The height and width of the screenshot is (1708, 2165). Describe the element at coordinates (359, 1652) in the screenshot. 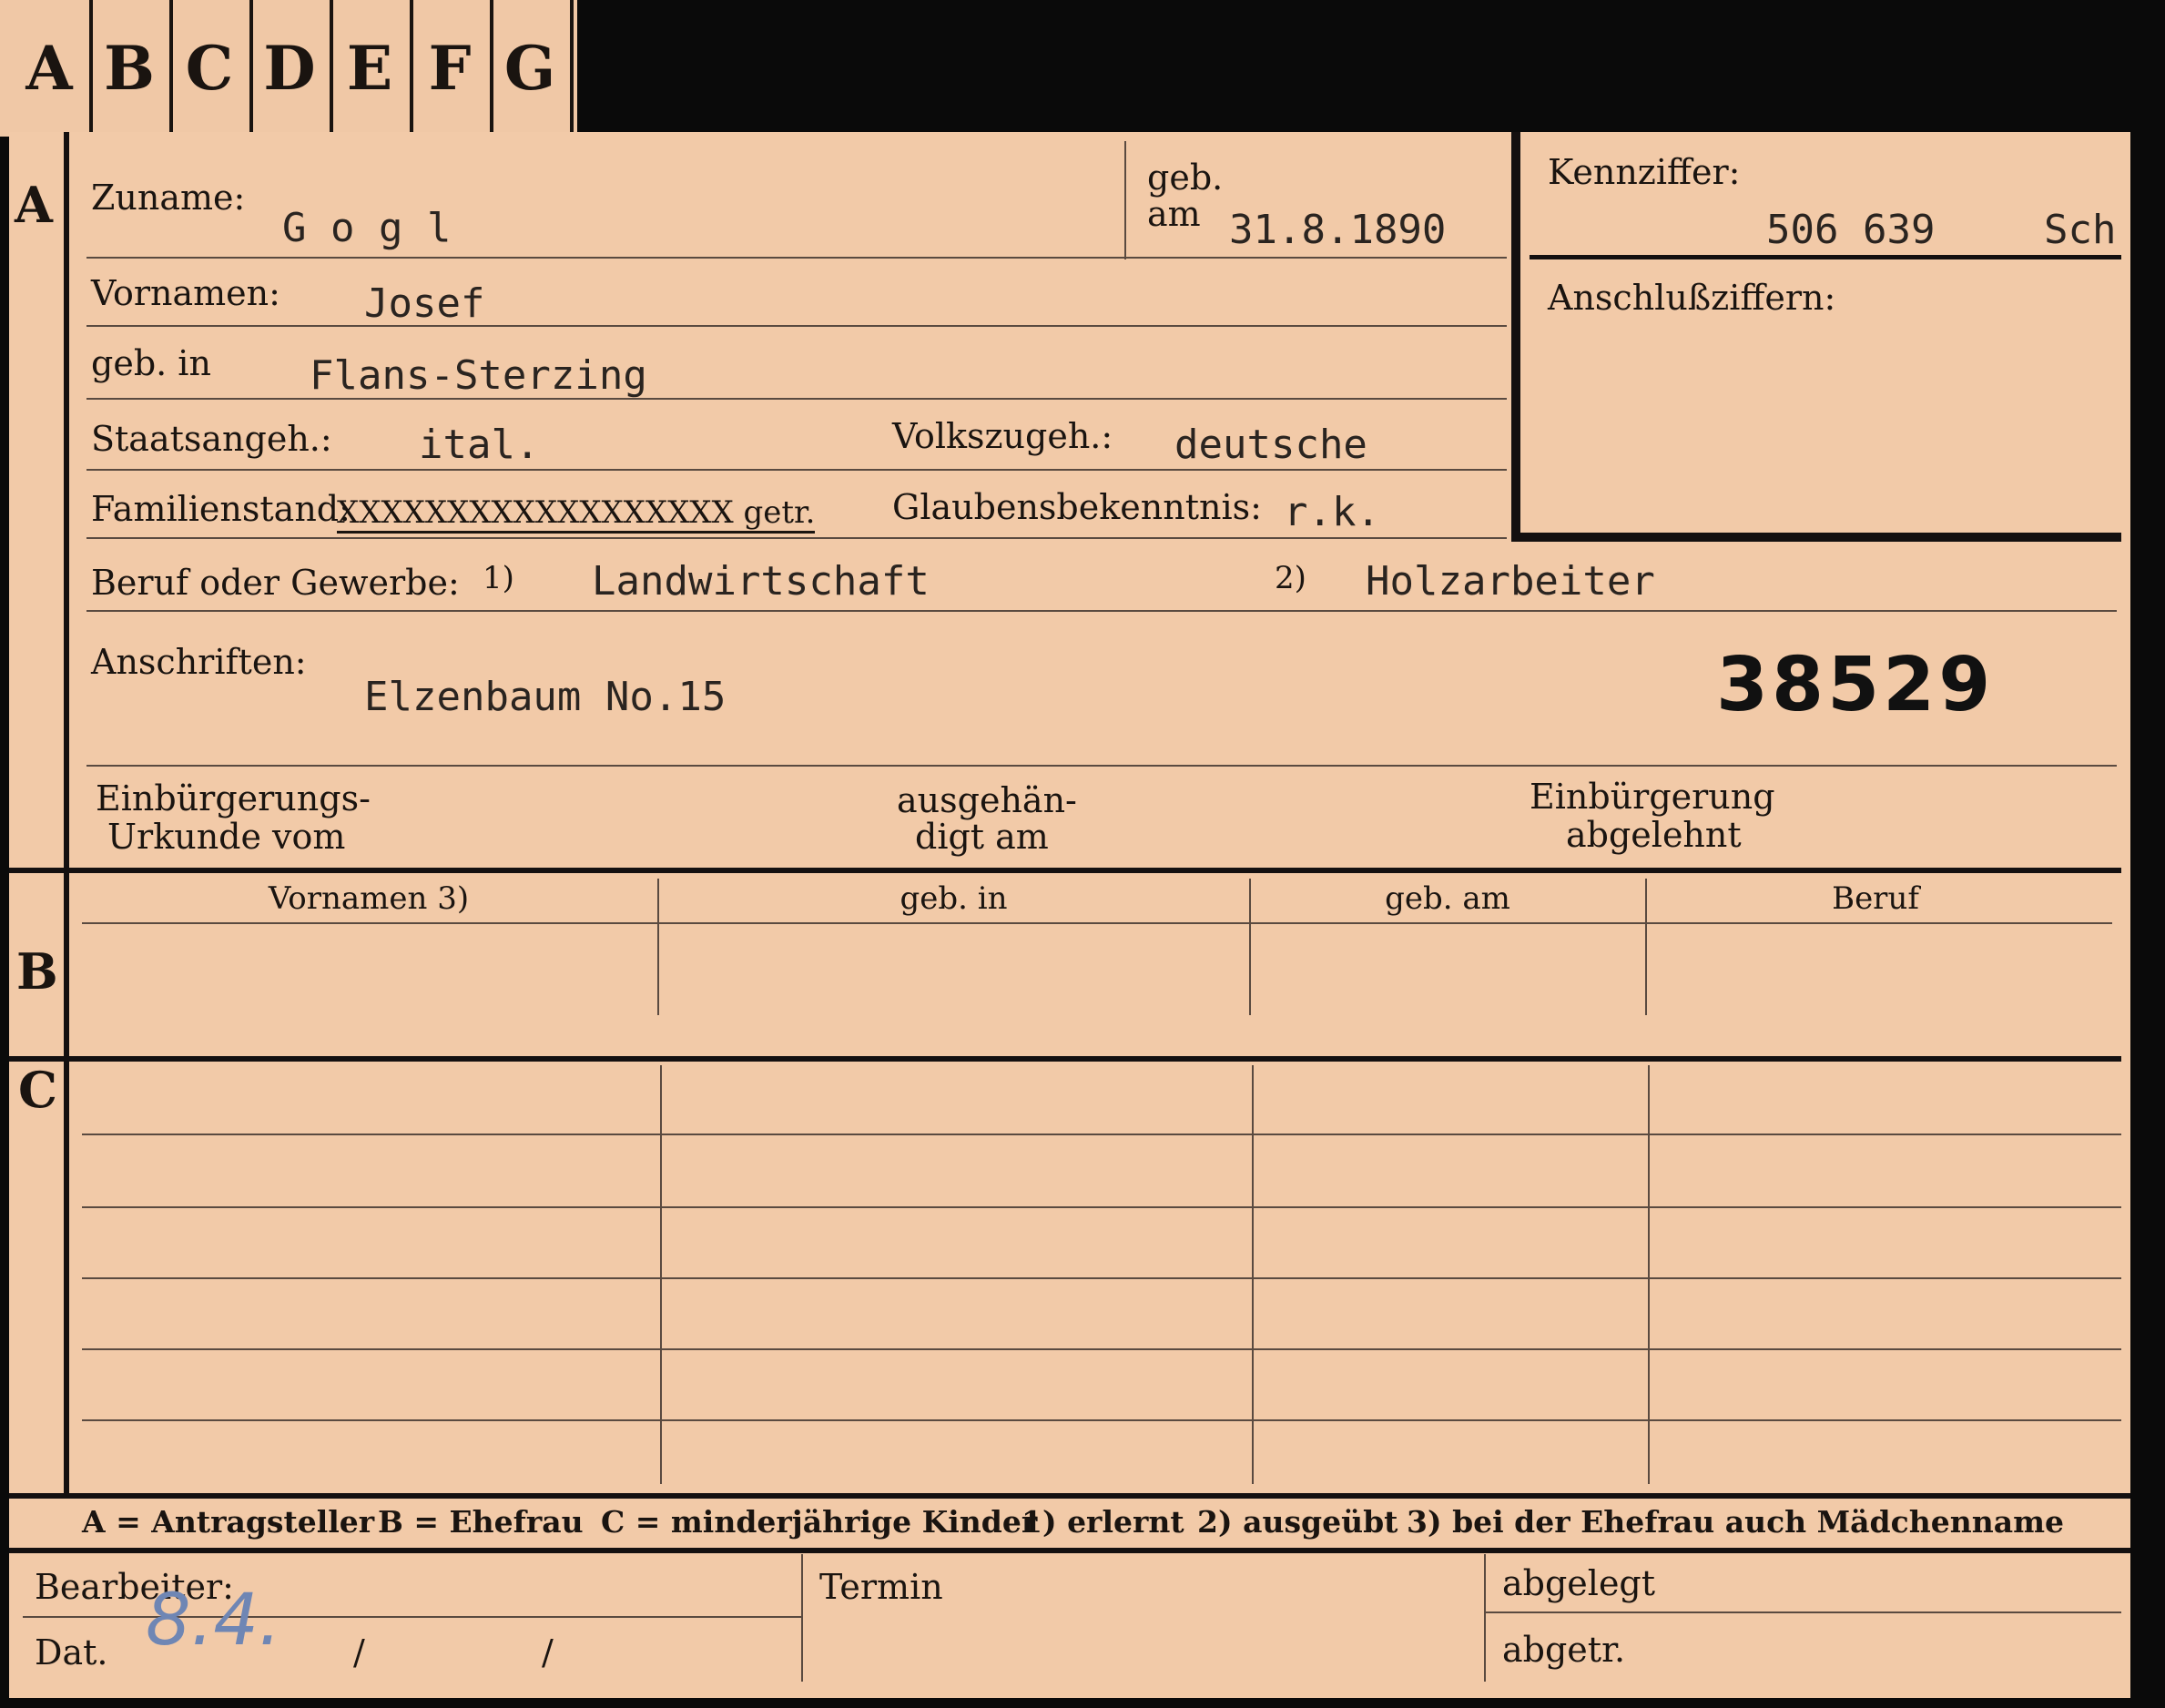

I see `slash-1: /` at that location.